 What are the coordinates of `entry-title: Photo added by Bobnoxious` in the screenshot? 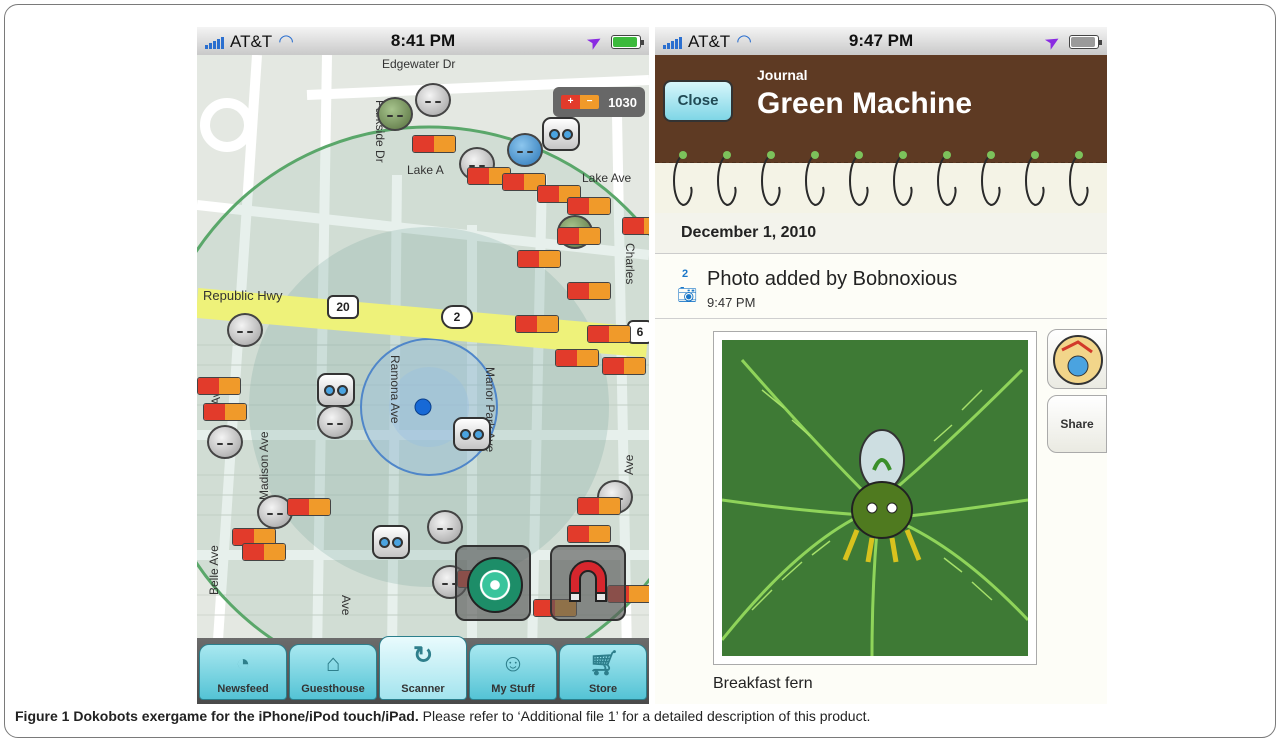 It's located at (832, 279).